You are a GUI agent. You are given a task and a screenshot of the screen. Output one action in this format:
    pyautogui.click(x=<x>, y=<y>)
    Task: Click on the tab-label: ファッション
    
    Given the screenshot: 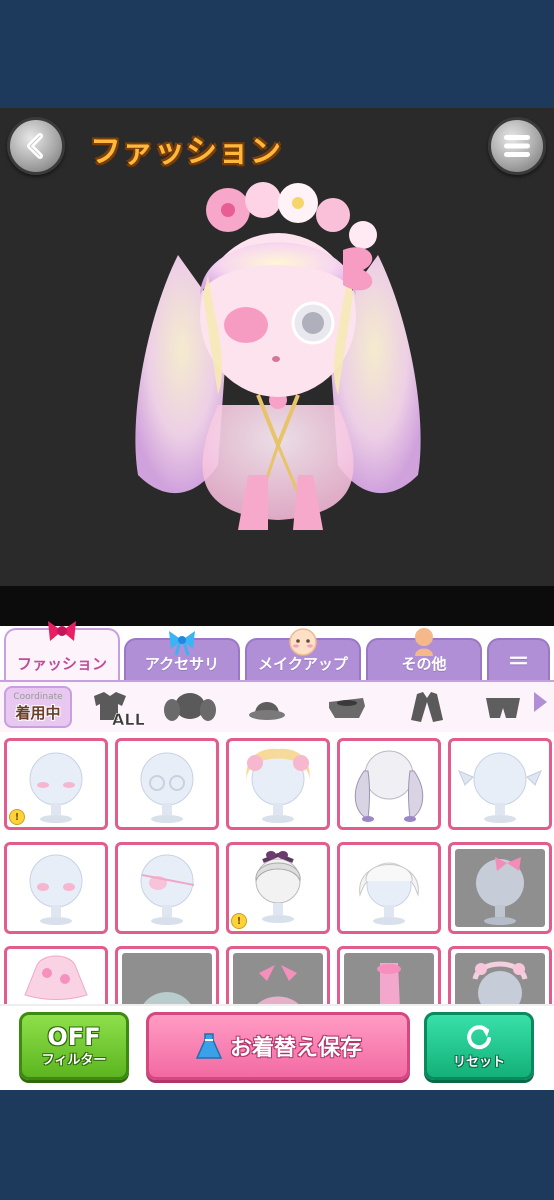 What is the action you would take?
    pyautogui.click(x=61, y=664)
    